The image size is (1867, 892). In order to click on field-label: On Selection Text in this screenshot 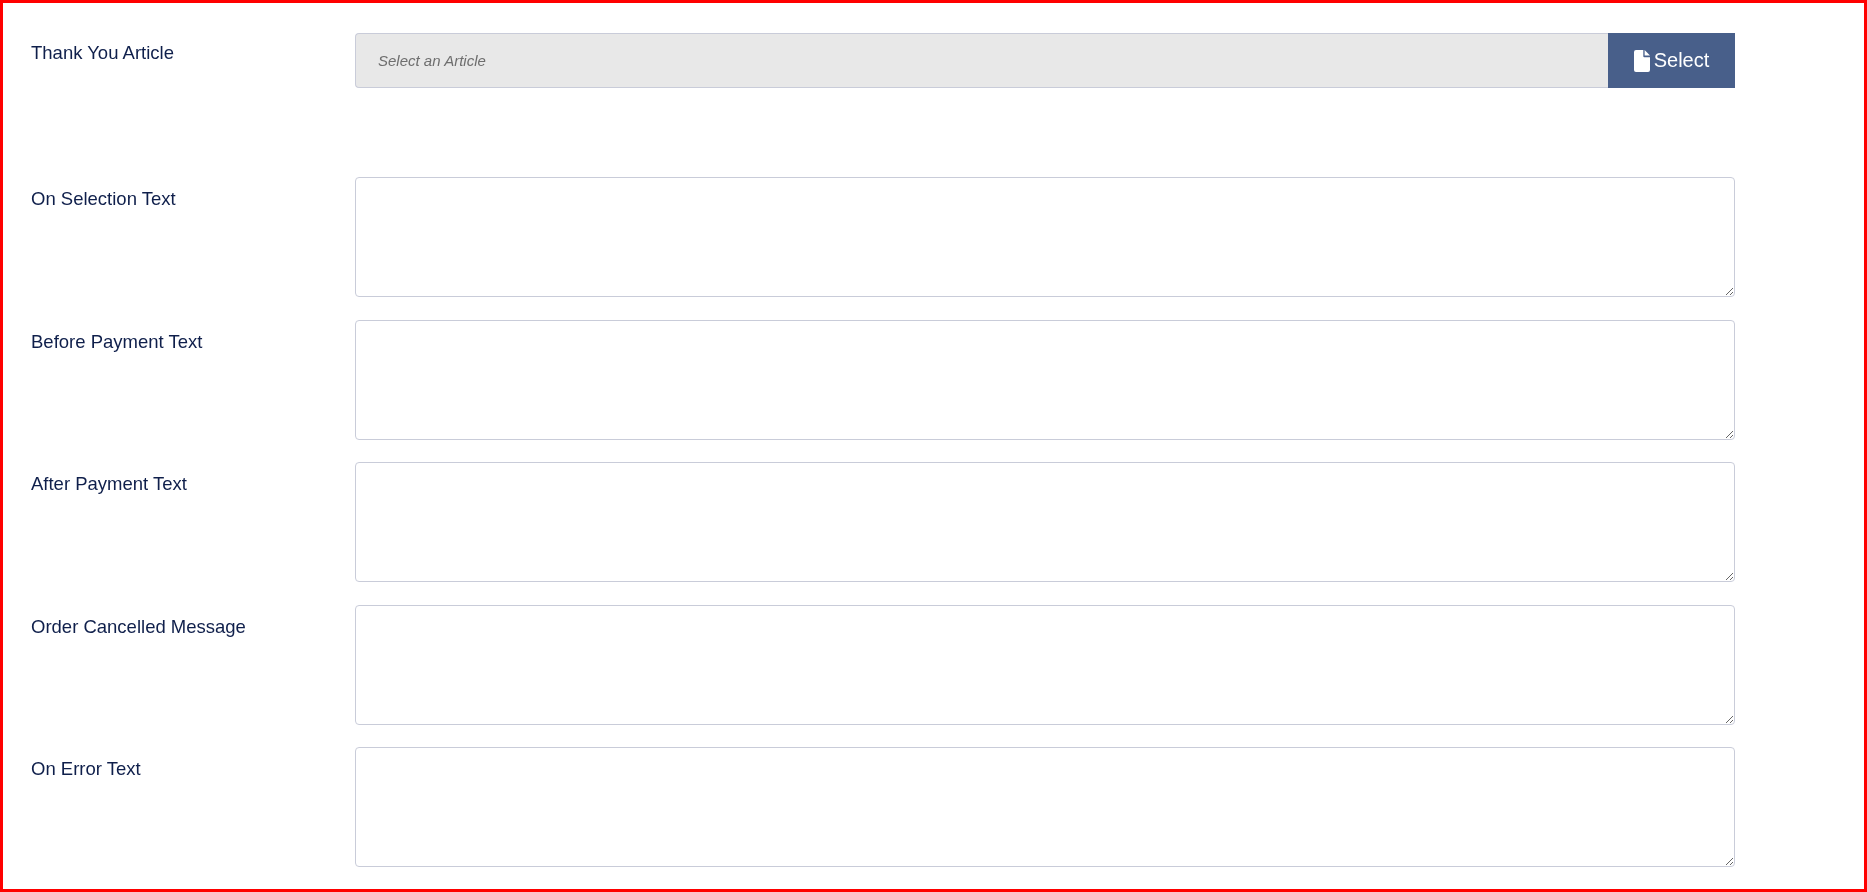, I will do `click(103, 198)`.